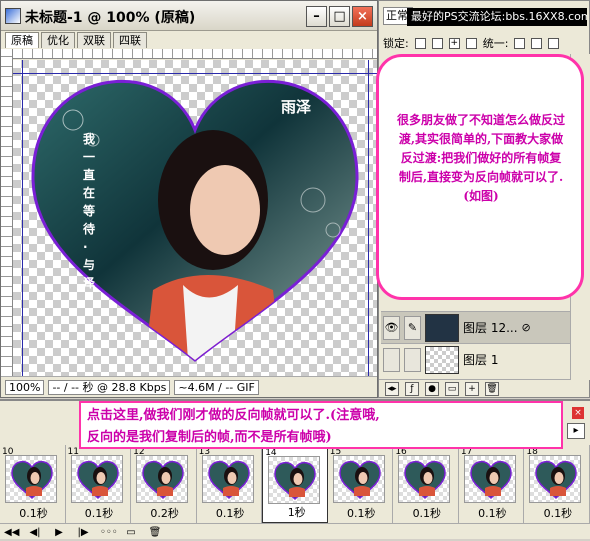 The image size is (590, 541). What do you see at coordinates (452, 389) in the screenshot?
I see `new-set-icon: ▭` at bounding box center [452, 389].